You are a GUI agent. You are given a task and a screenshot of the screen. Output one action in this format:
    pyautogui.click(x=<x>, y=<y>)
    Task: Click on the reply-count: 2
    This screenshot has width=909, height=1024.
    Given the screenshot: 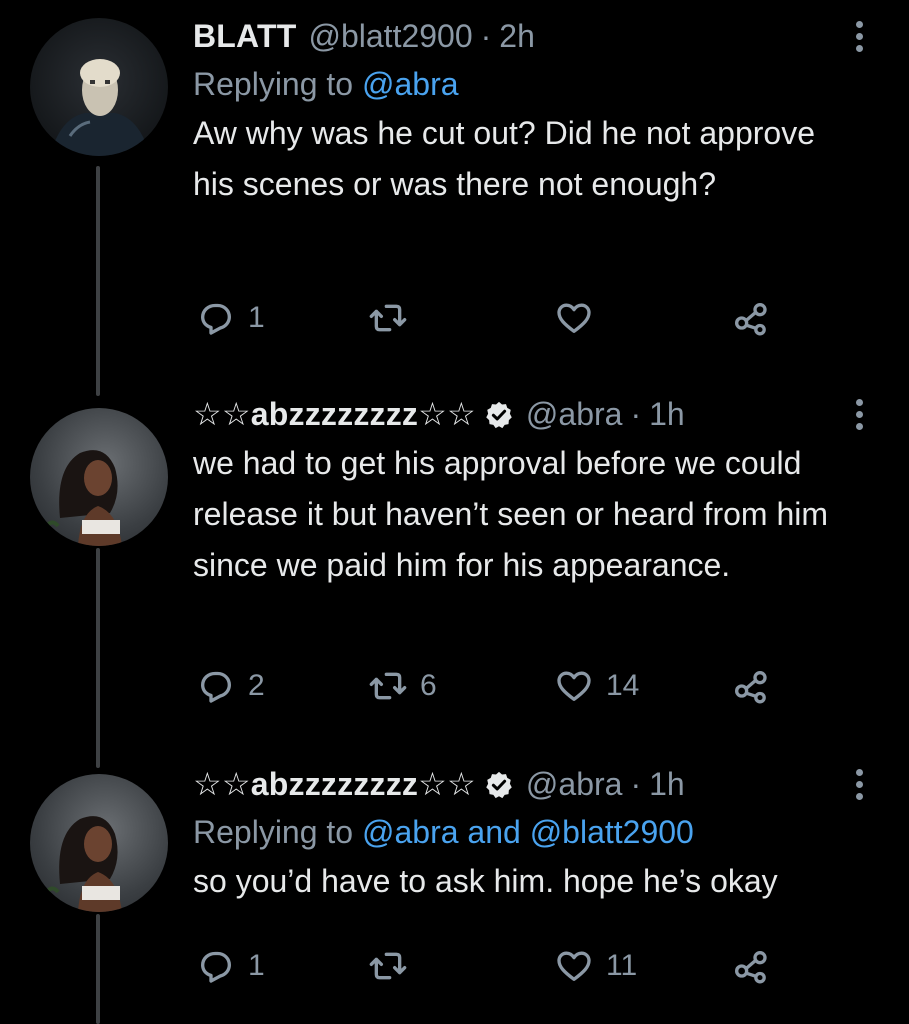 What is the action you would take?
    pyautogui.click(x=256, y=685)
    